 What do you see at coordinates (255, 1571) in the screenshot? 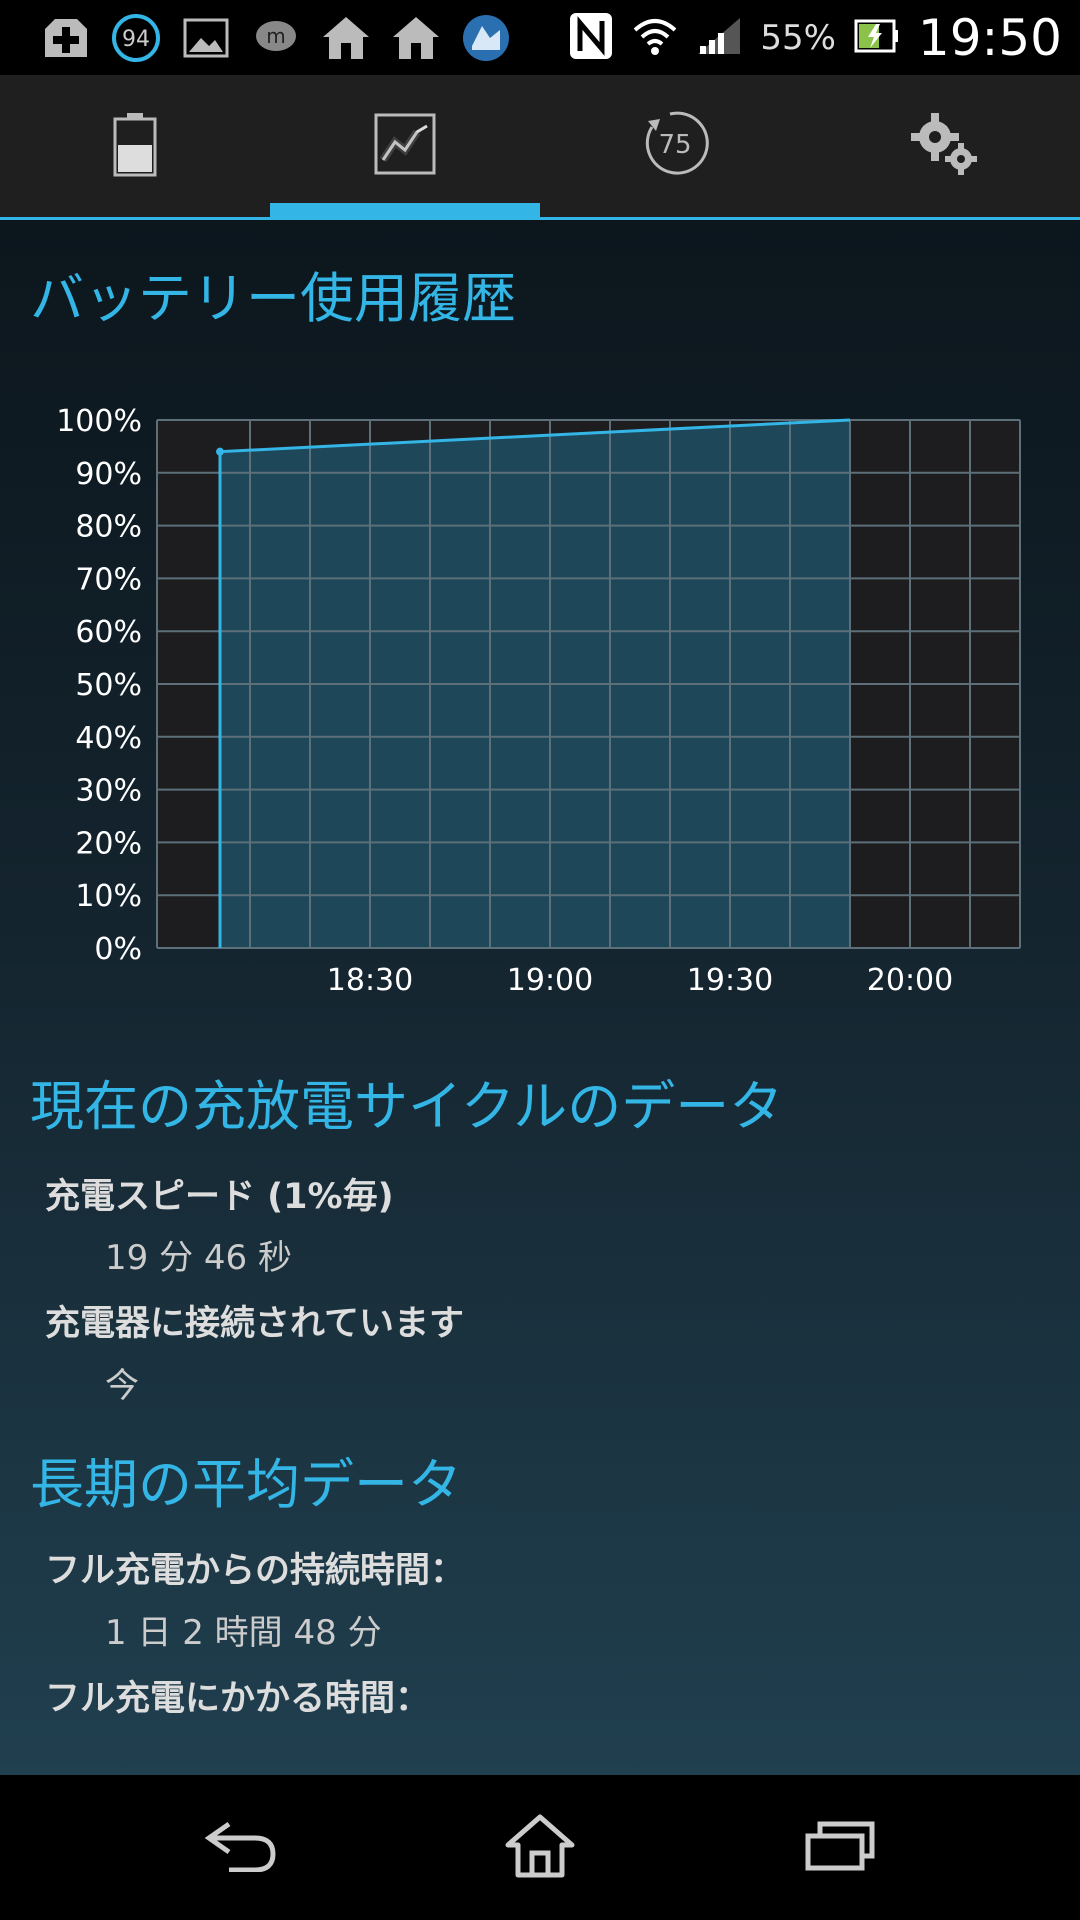
I see `duration-label: フル充電からの持続時間：` at bounding box center [255, 1571].